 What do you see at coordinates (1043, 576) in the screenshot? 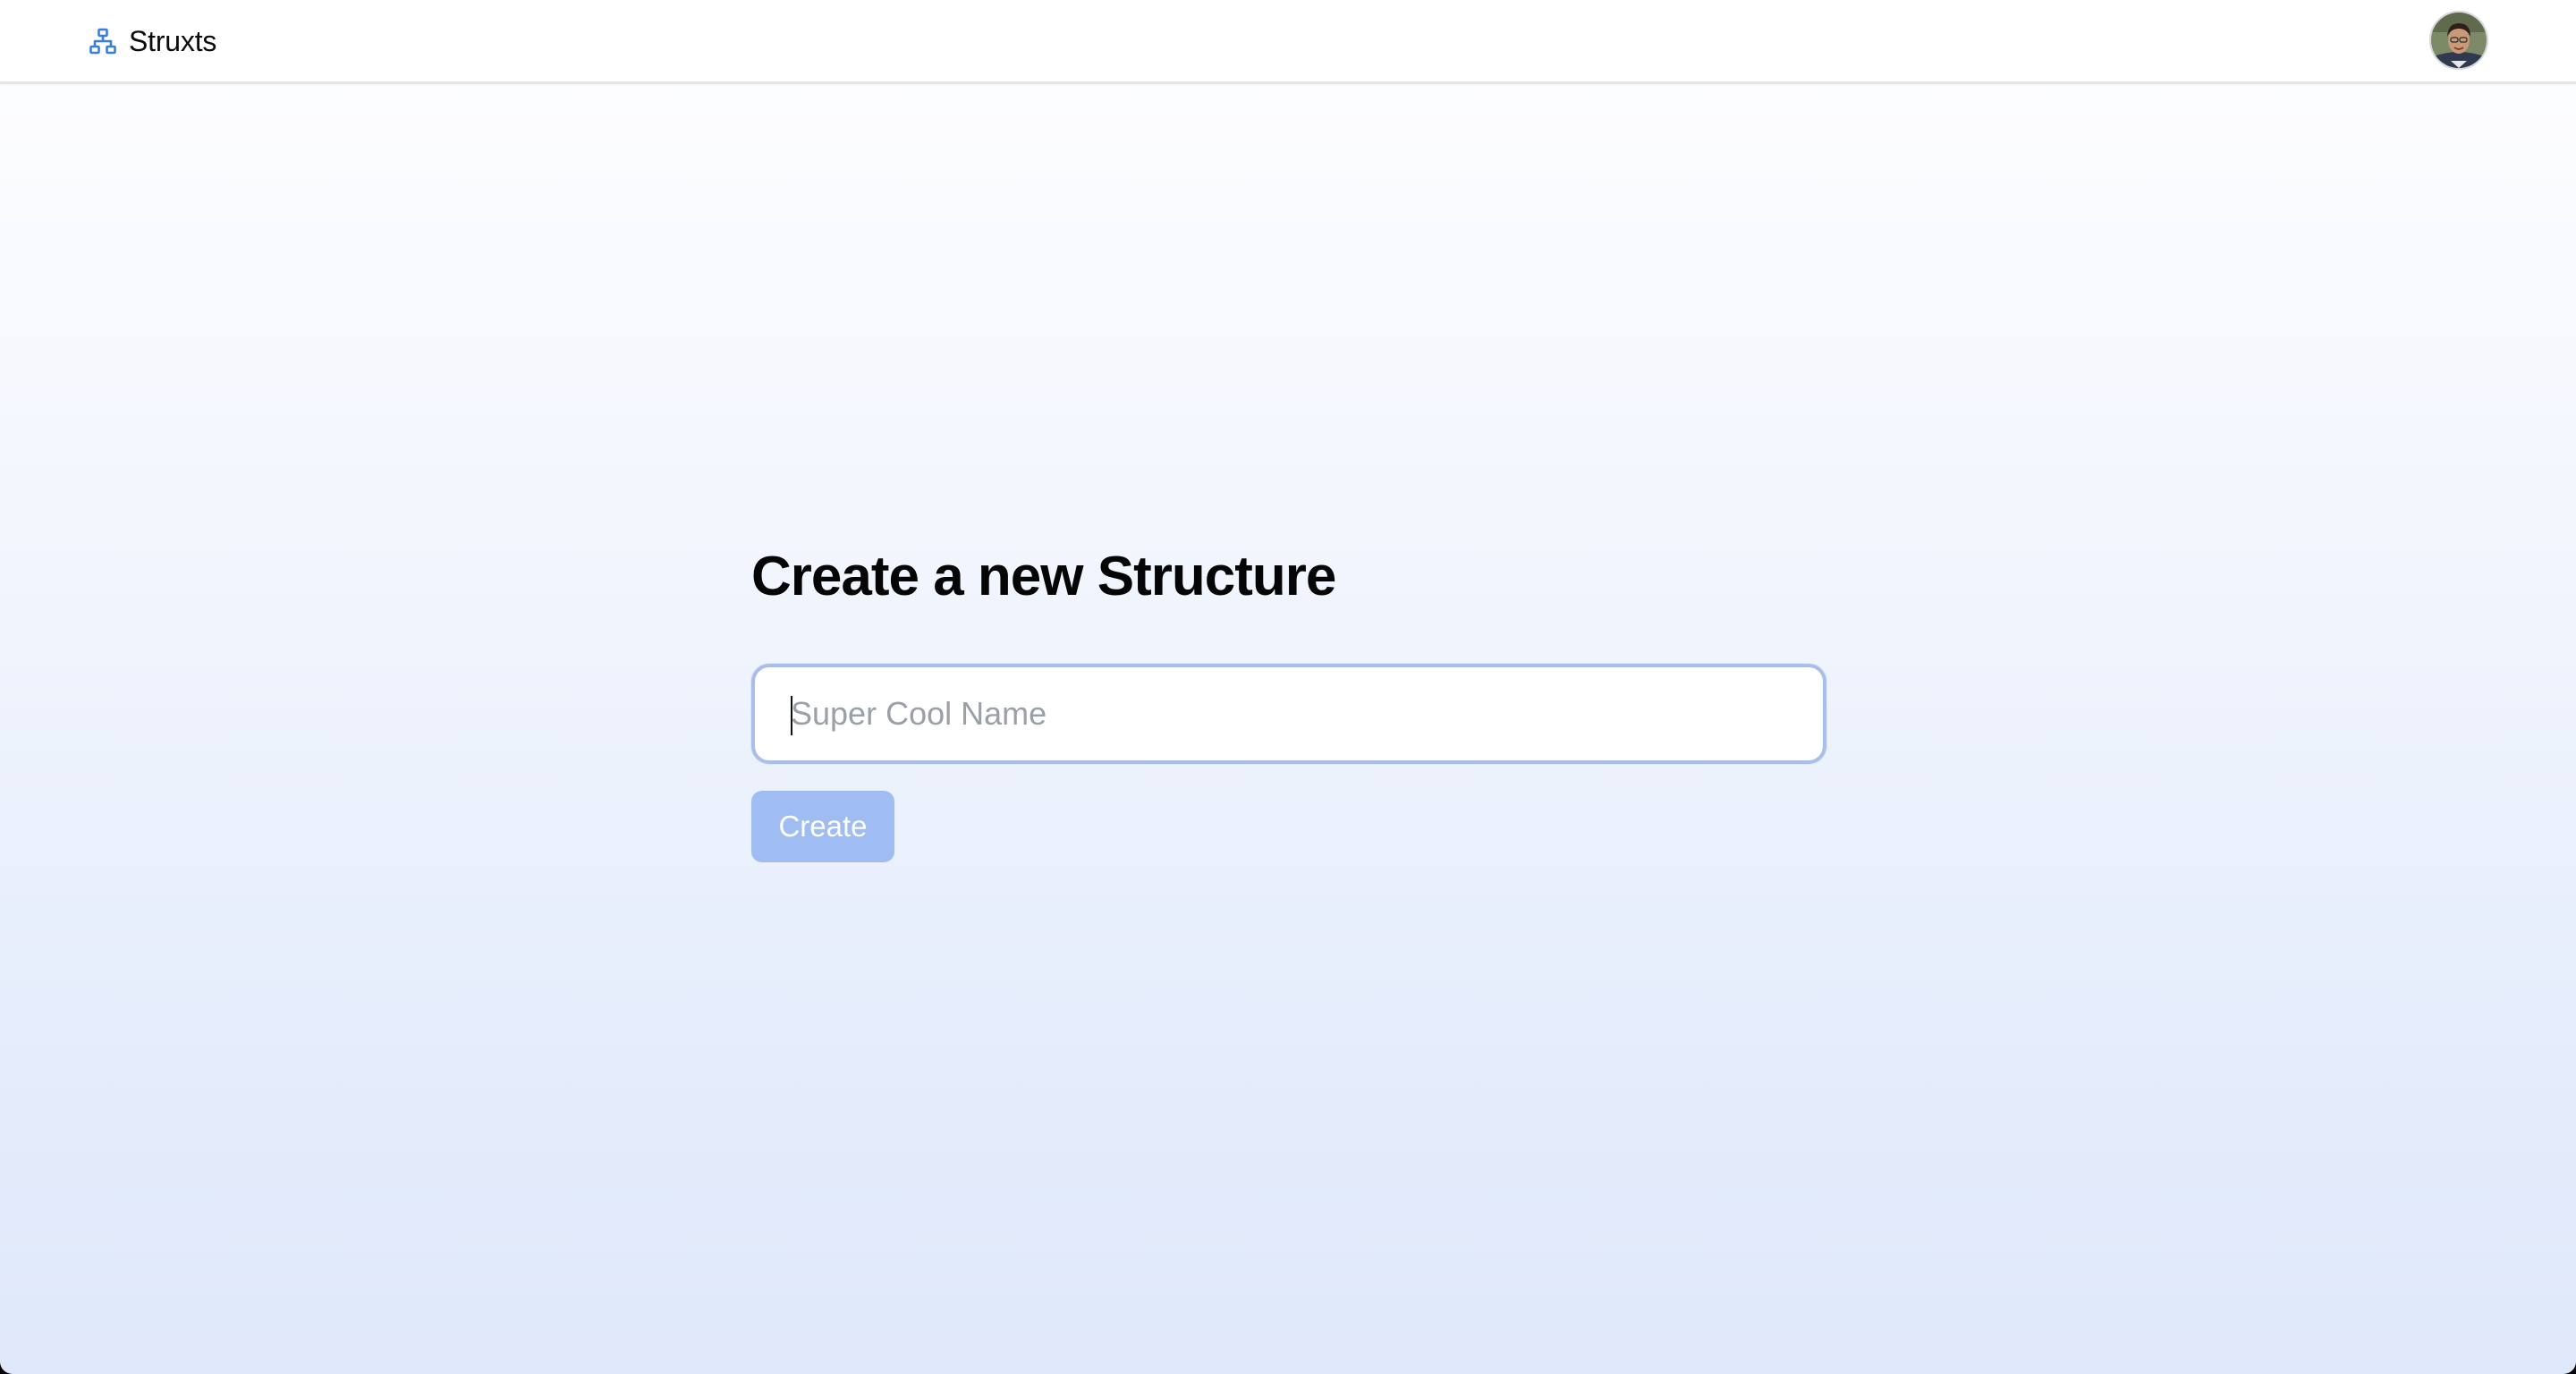
I see `page-title: Create a new Structure` at bounding box center [1043, 576].